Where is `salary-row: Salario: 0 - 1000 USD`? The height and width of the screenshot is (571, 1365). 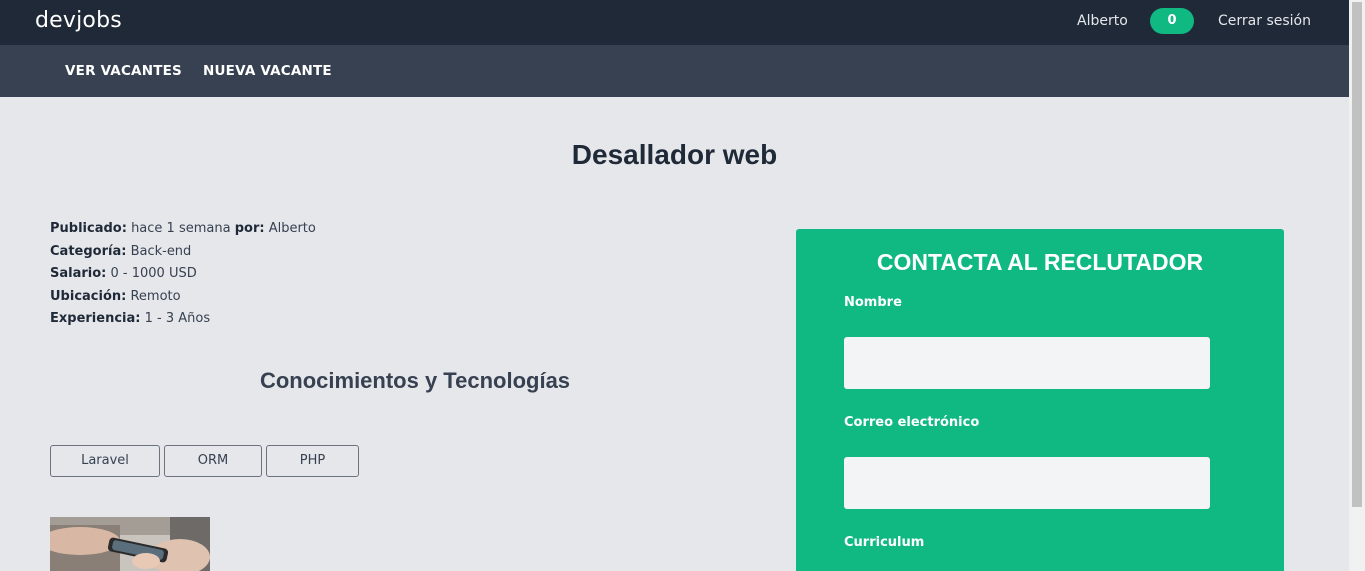
salary-row: Salario: 0 - 1000 USD is located at coordinates (183, 276).